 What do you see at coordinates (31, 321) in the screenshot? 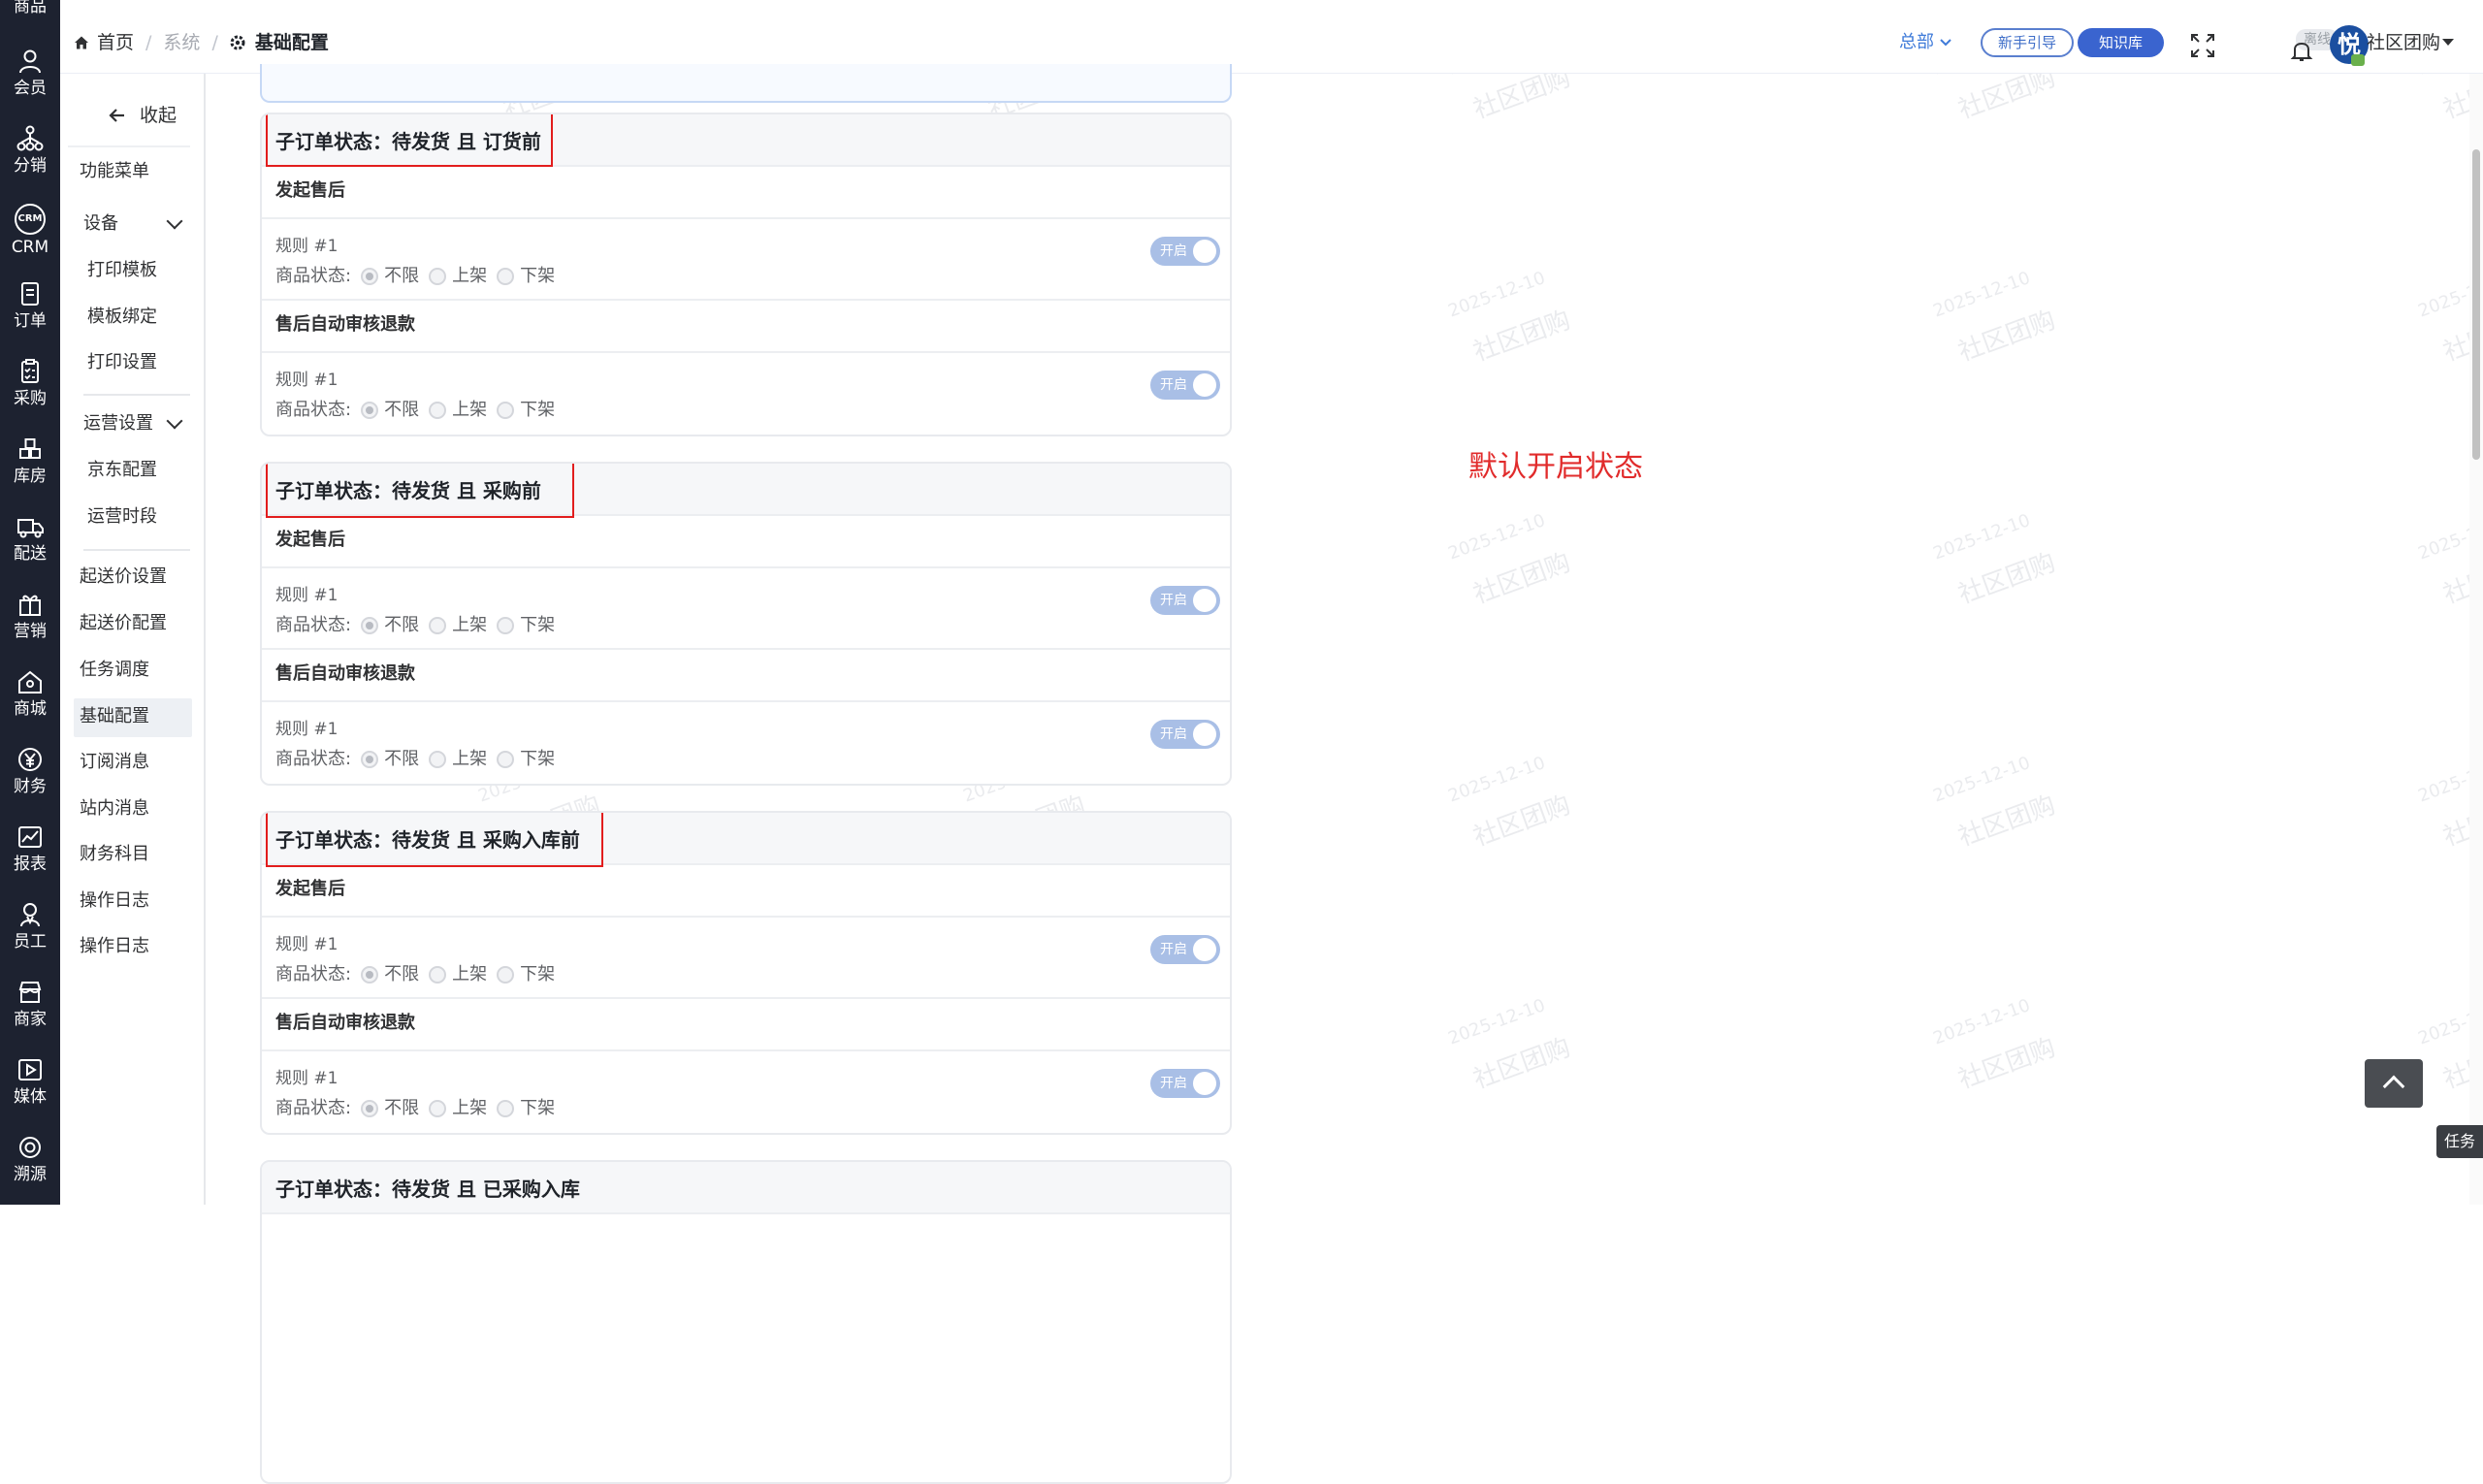
I see `nav-label: 订单` at bounding box center [31, 321].